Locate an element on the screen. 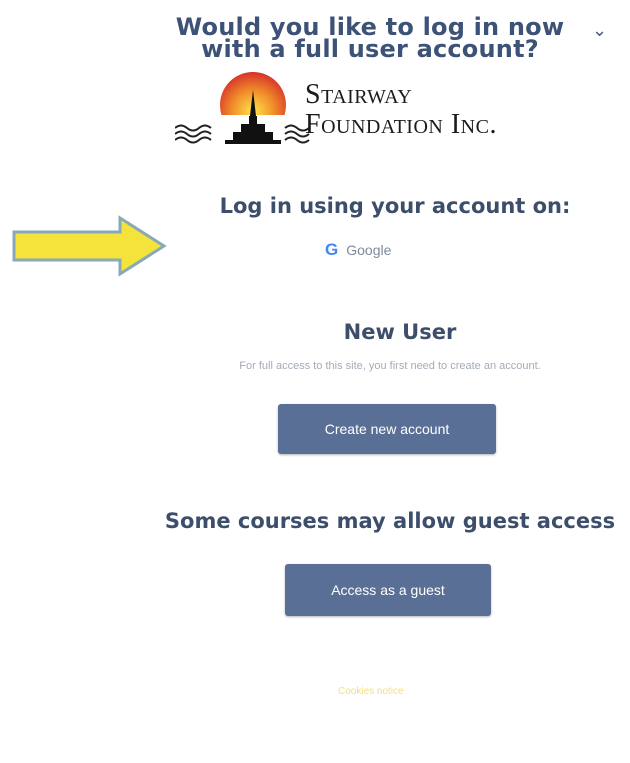 The image size is (630, 763). logo-line1: Stairway is located at coordinates (359, 94).